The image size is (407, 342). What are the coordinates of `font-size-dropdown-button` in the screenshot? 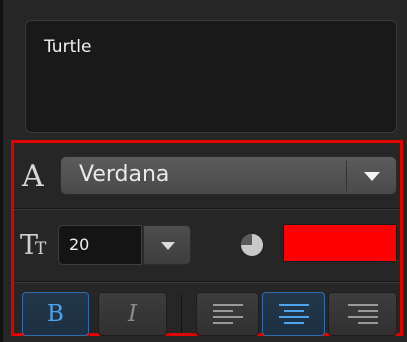 It's located at (167, 245).